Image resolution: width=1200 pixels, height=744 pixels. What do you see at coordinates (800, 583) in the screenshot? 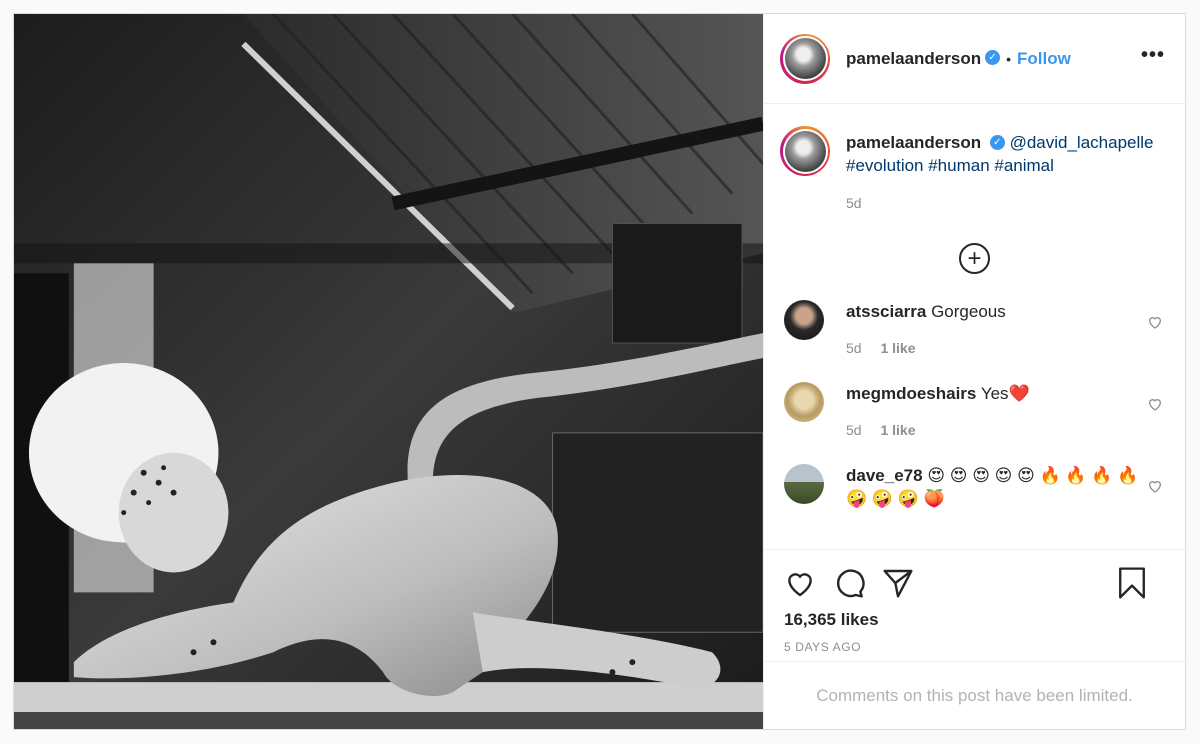
I see `heart-icon` at bounding box center [800, 583].